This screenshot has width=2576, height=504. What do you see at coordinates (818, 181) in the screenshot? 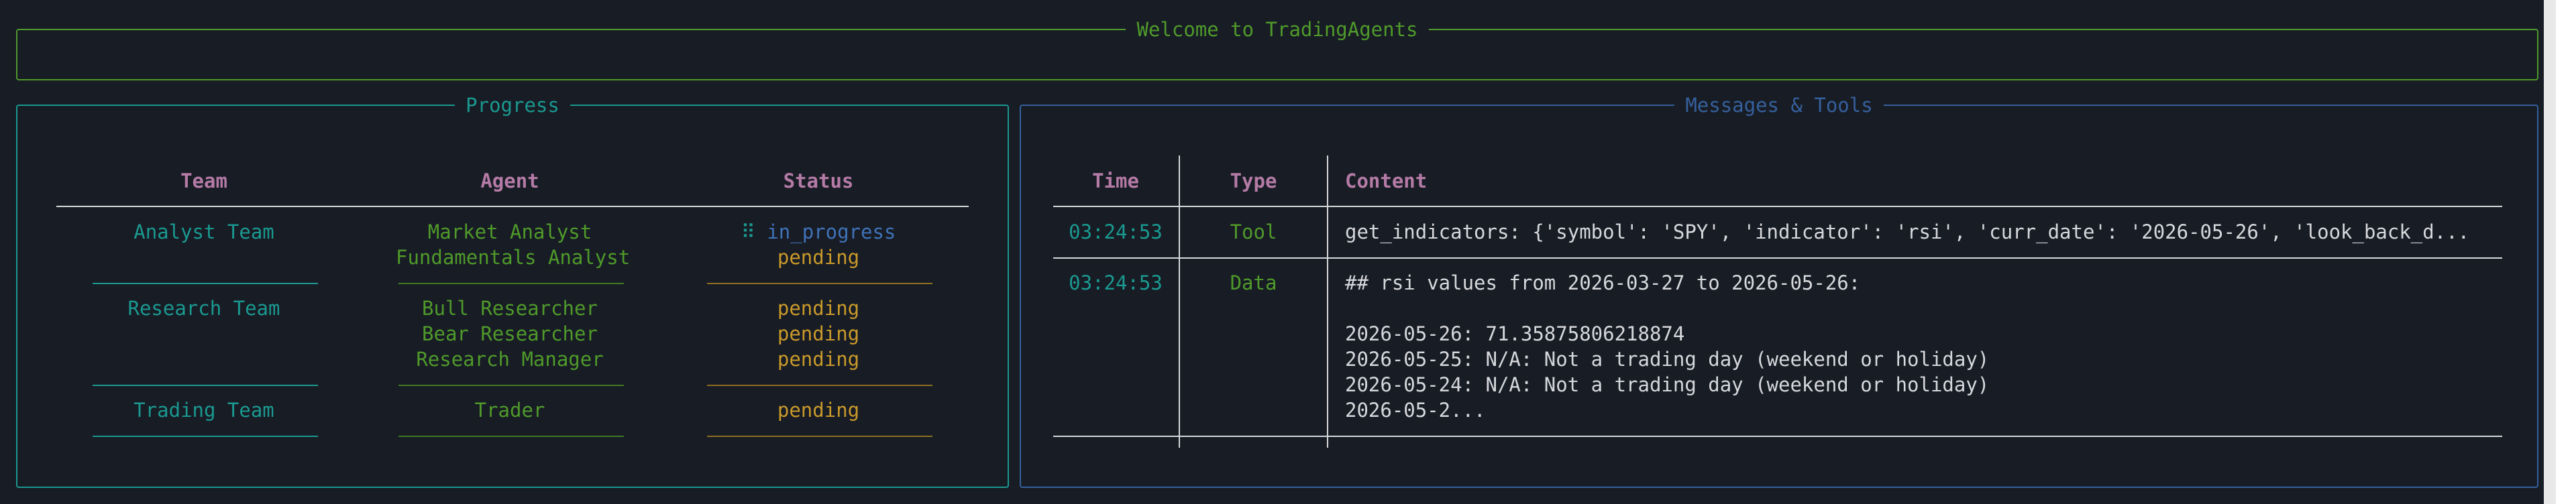
I see `progress-header-status: Status` at bounding box center [818, 181].